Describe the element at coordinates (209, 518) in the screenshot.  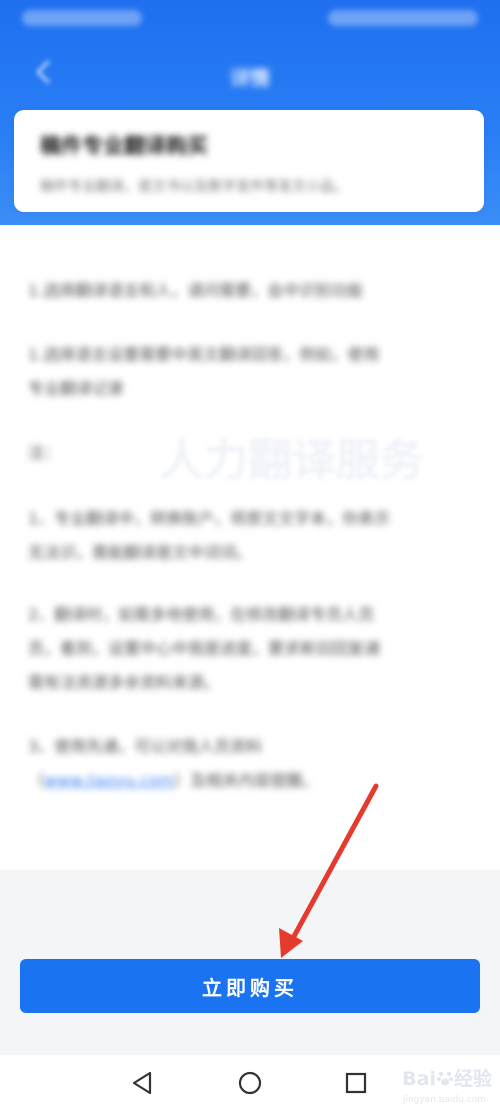
I see `content-line: 1、专业翻译中，转换账户，将原文文字本，你表示` at that location.